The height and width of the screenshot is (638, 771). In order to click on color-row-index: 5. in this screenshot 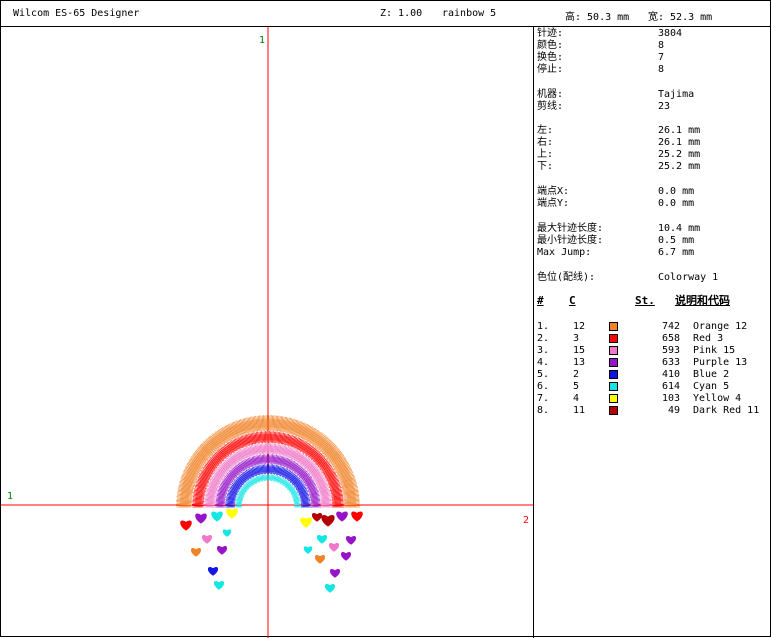, I will do `click(543, 375)`.